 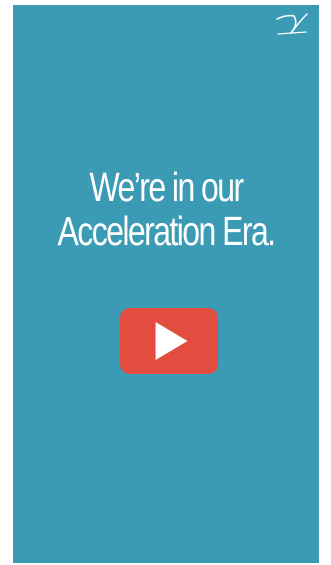 I want to click on play-button, so click(x=169, y=341).